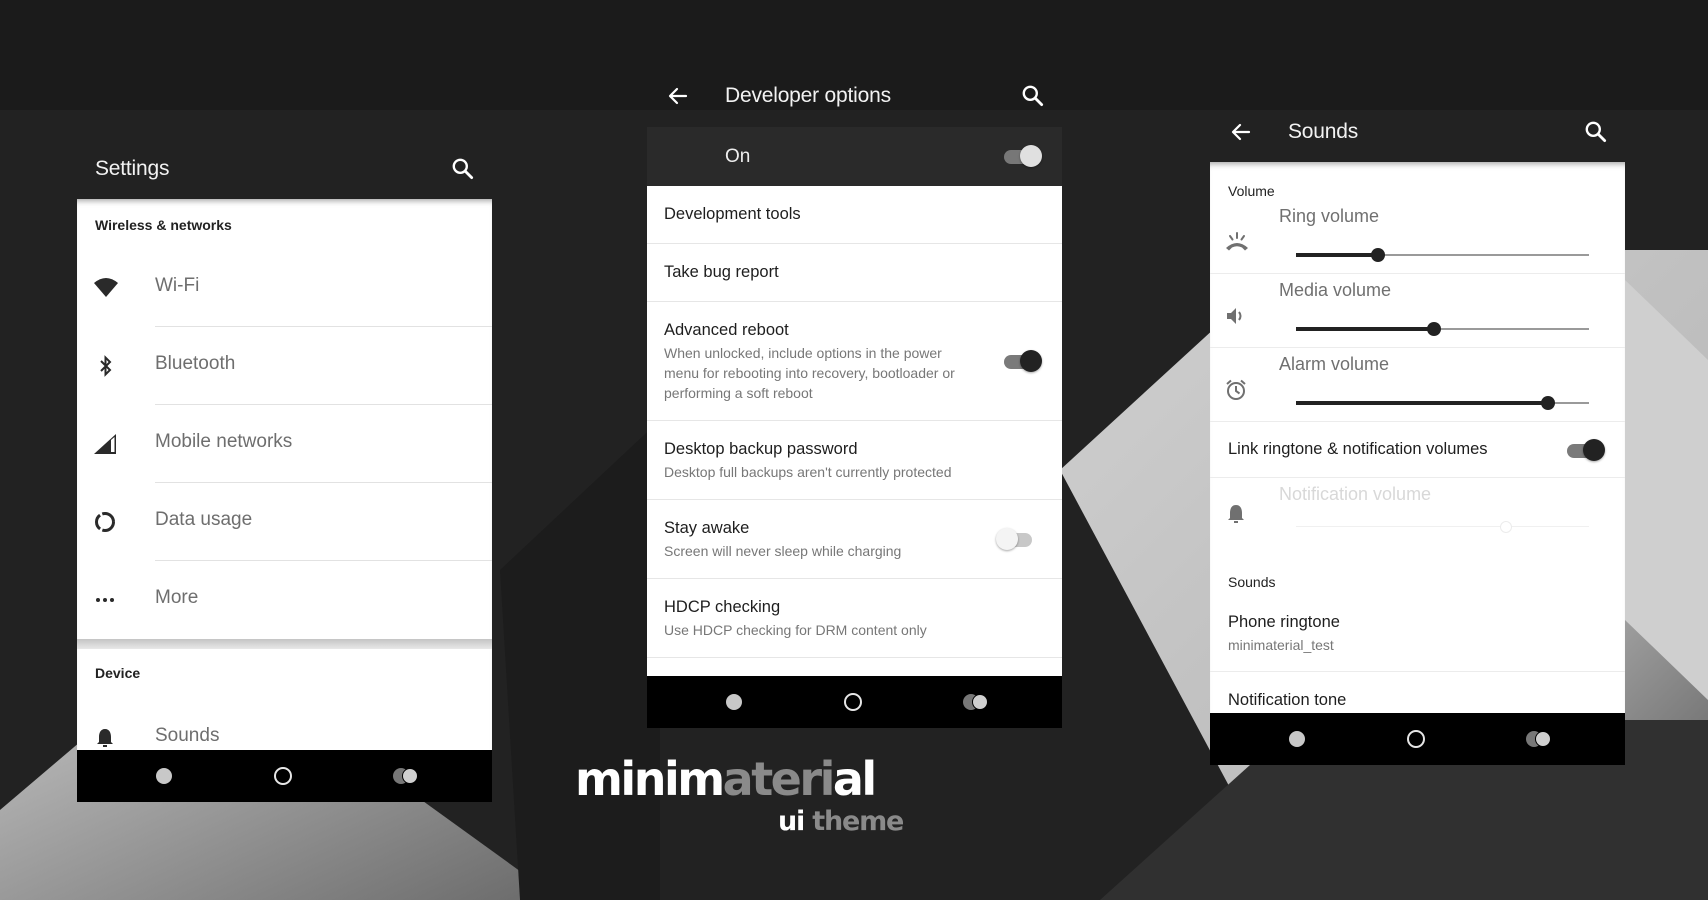 Image resolution: width=1708 pixels, height=900 pixels. I want to click on master-switch-bar: On, so click(854, 156).